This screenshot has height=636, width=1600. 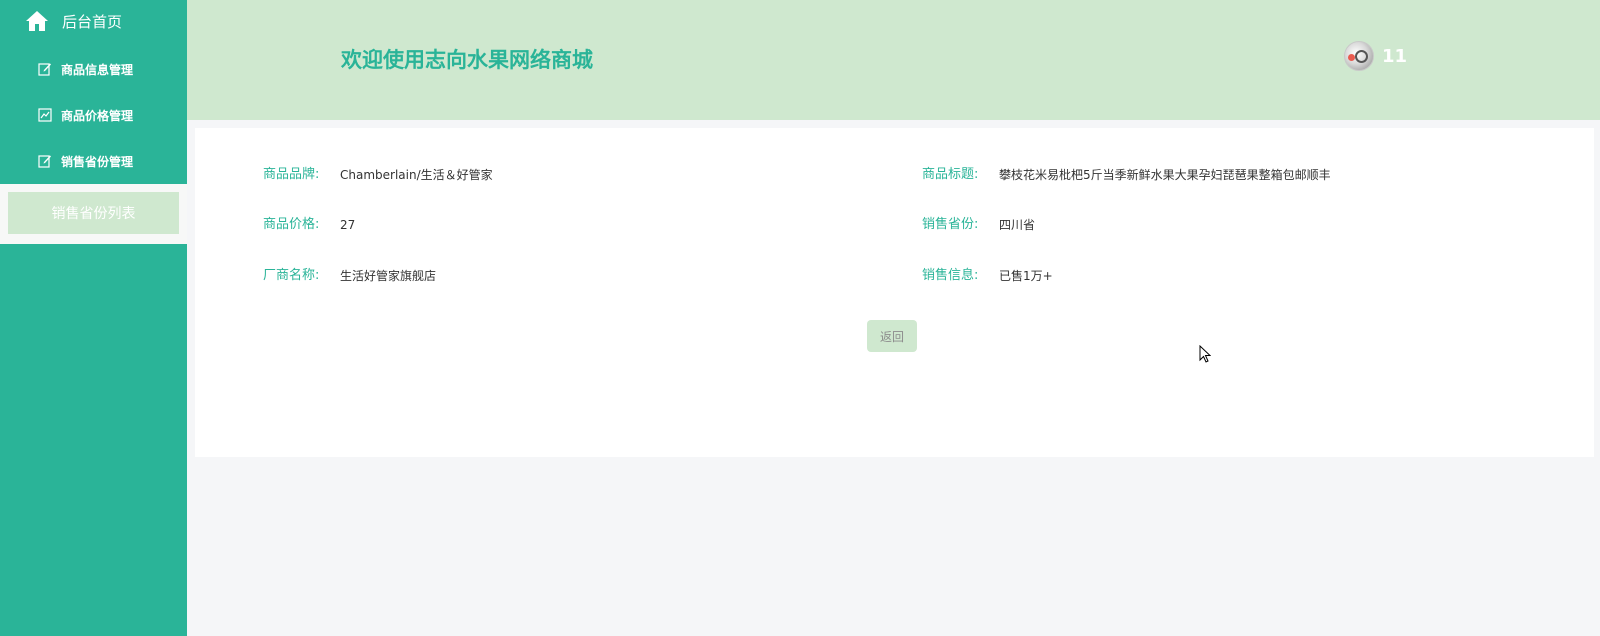 I want to click on mouse-cursor-icon, so click(x=1205, y=354).